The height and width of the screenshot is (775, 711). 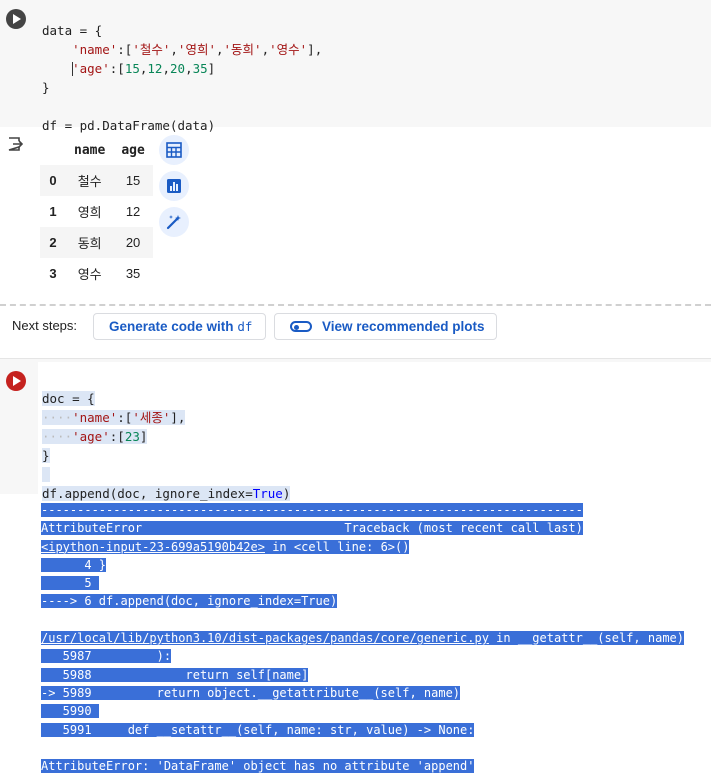 What do you see at coordinates (72, 69) in the screenshot?
I see `text-cursor` at bounding box center [72, 69].